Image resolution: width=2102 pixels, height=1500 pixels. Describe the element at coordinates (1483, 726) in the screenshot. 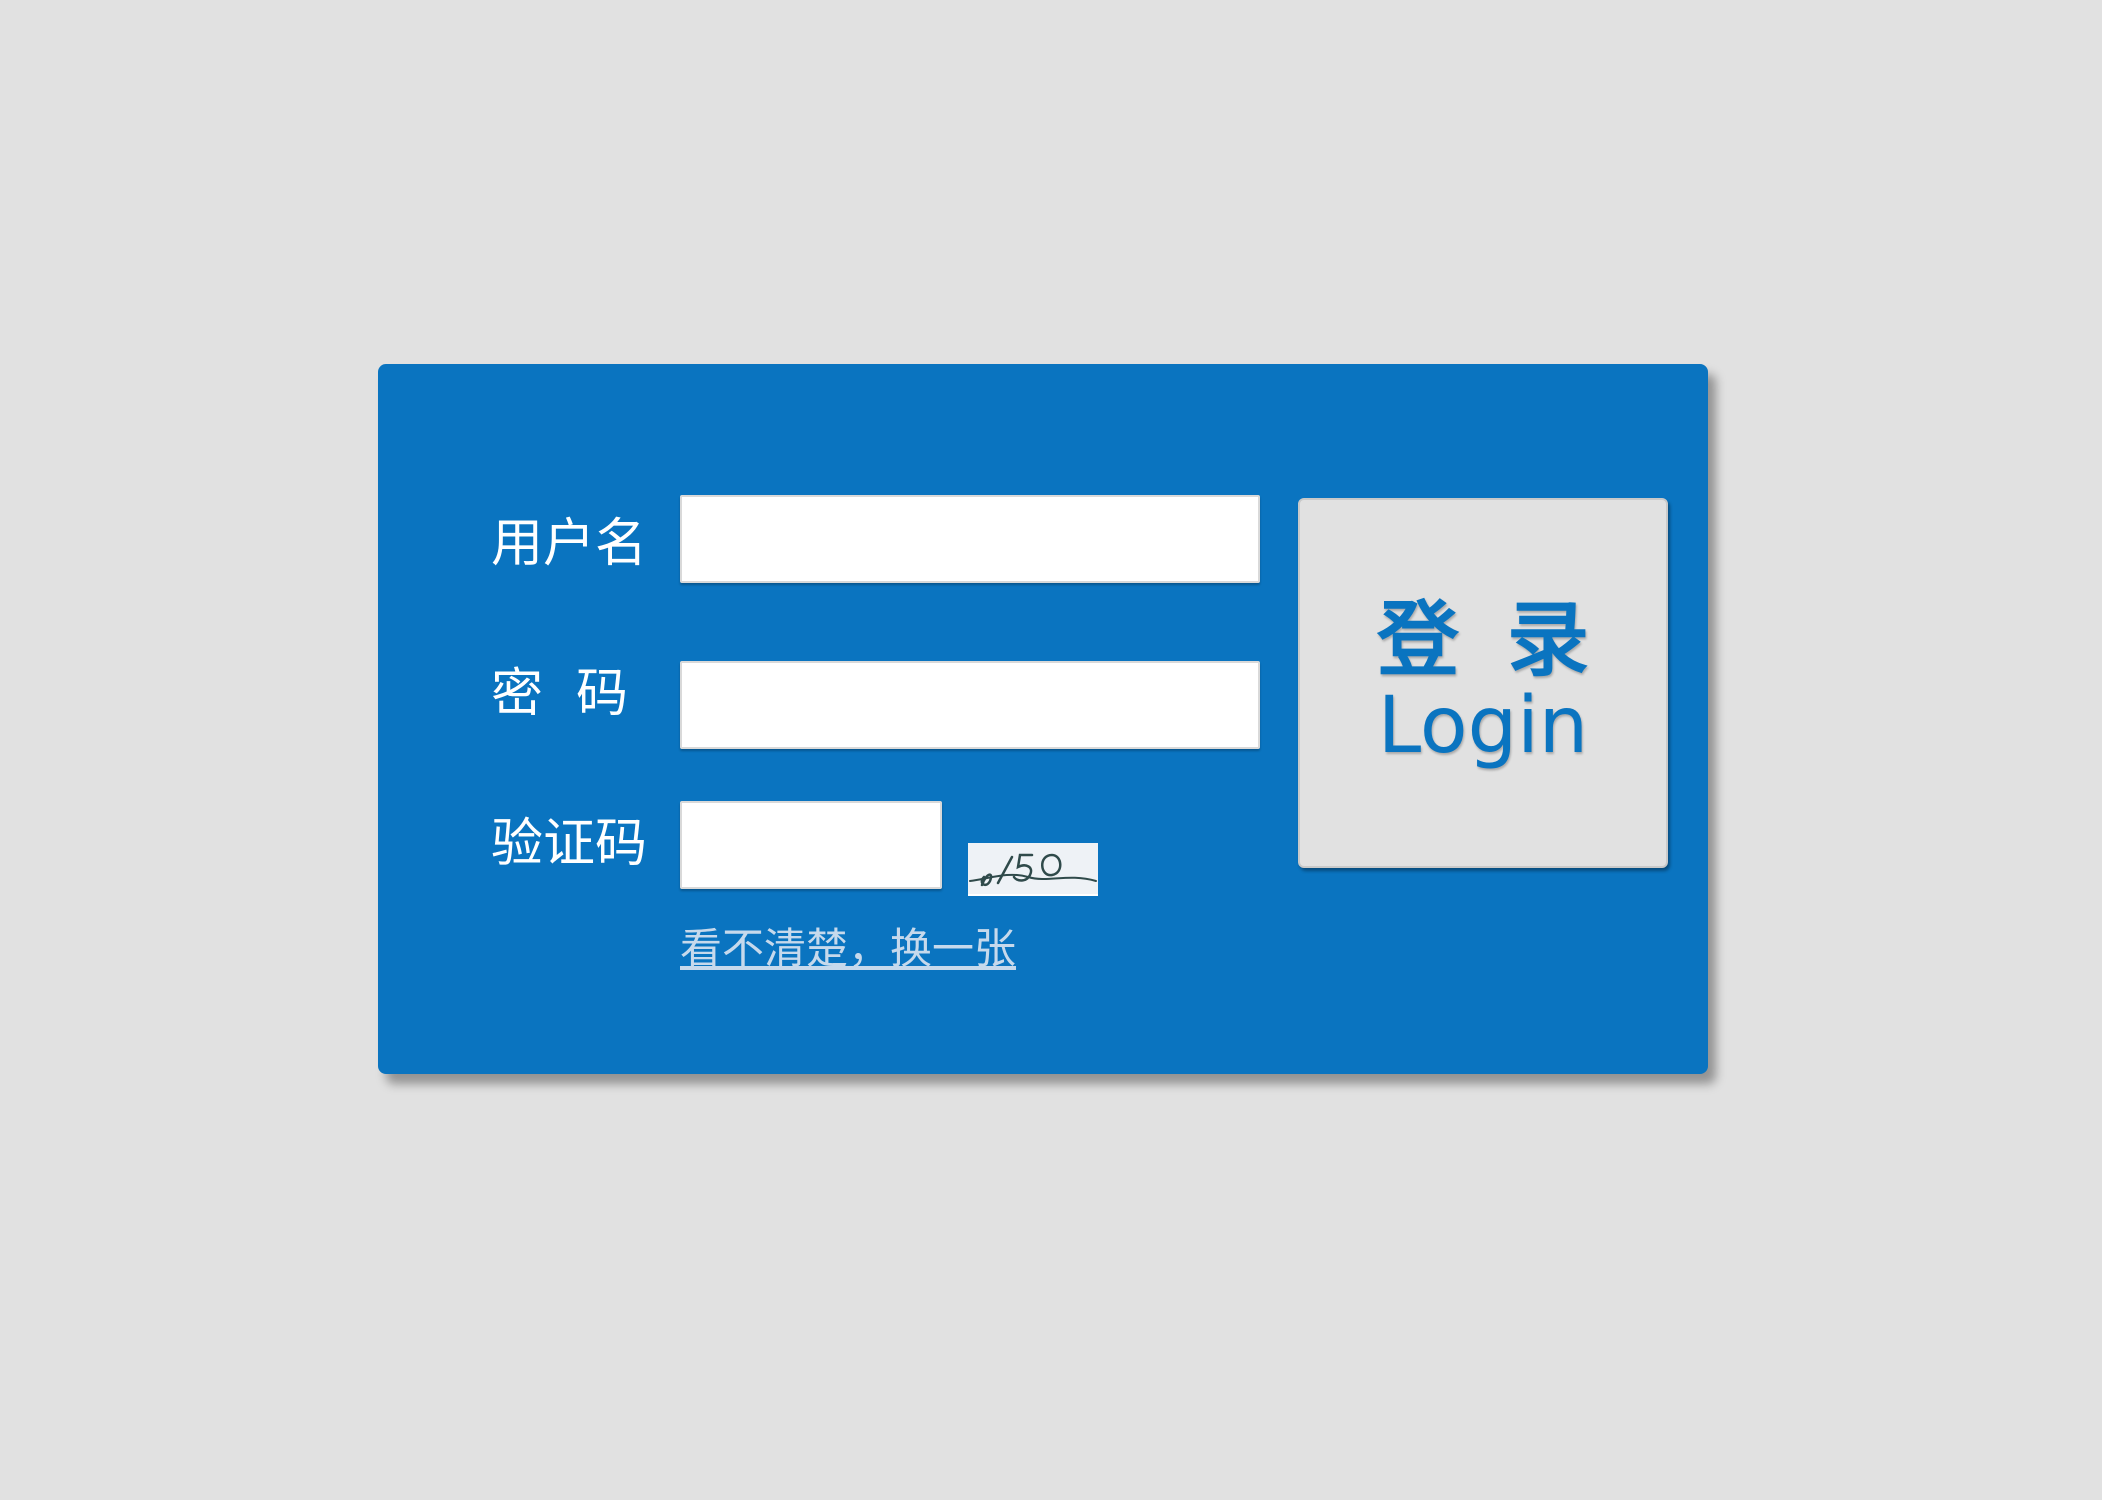

I see `login-button-label-en: Login` at that location.